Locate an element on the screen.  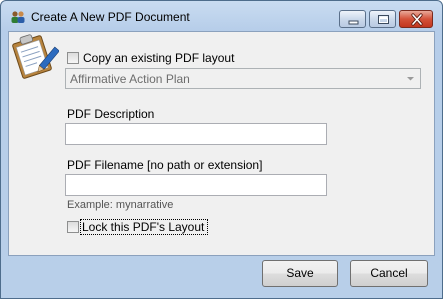
minimize-button is located at coordinates (352, 19).